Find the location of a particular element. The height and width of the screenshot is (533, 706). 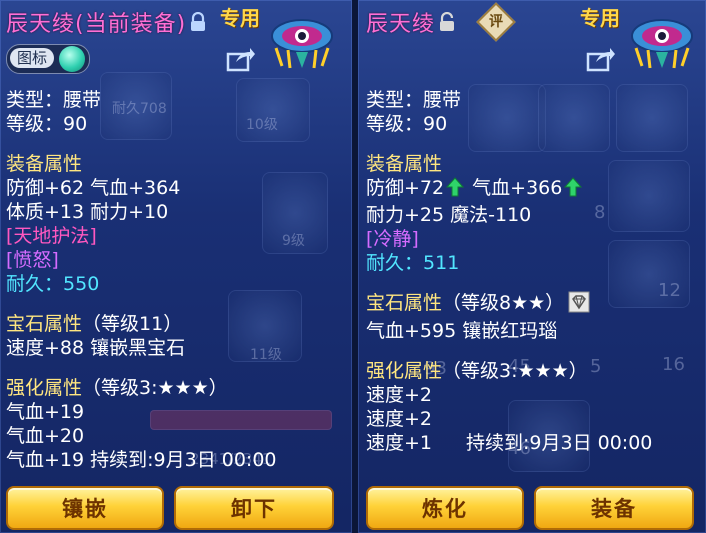

item-title: 辰天绫(当前装备) is located at coordinates (106, 22).